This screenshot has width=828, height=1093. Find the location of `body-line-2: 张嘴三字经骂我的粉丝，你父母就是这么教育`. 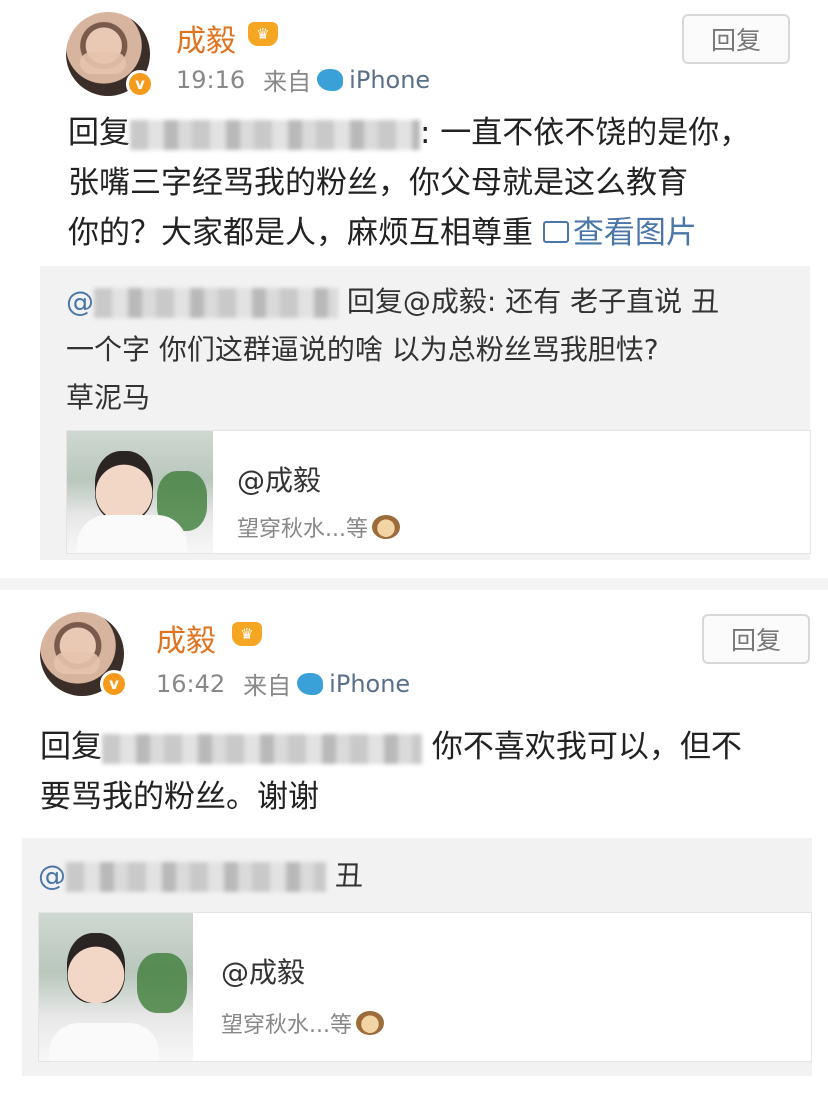

body-line-2: 张嘴三字经骂我的粉丝，你父母就是这么教育 is located at coordinates (378, 183).